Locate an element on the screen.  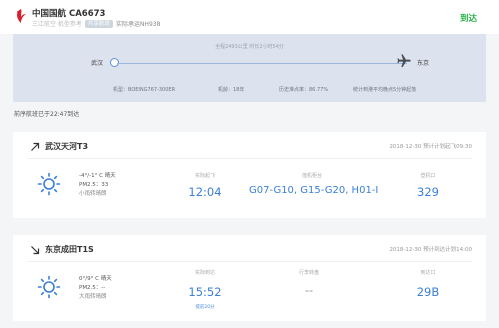
airline-logo-icon is located at coordinates (21, 16).